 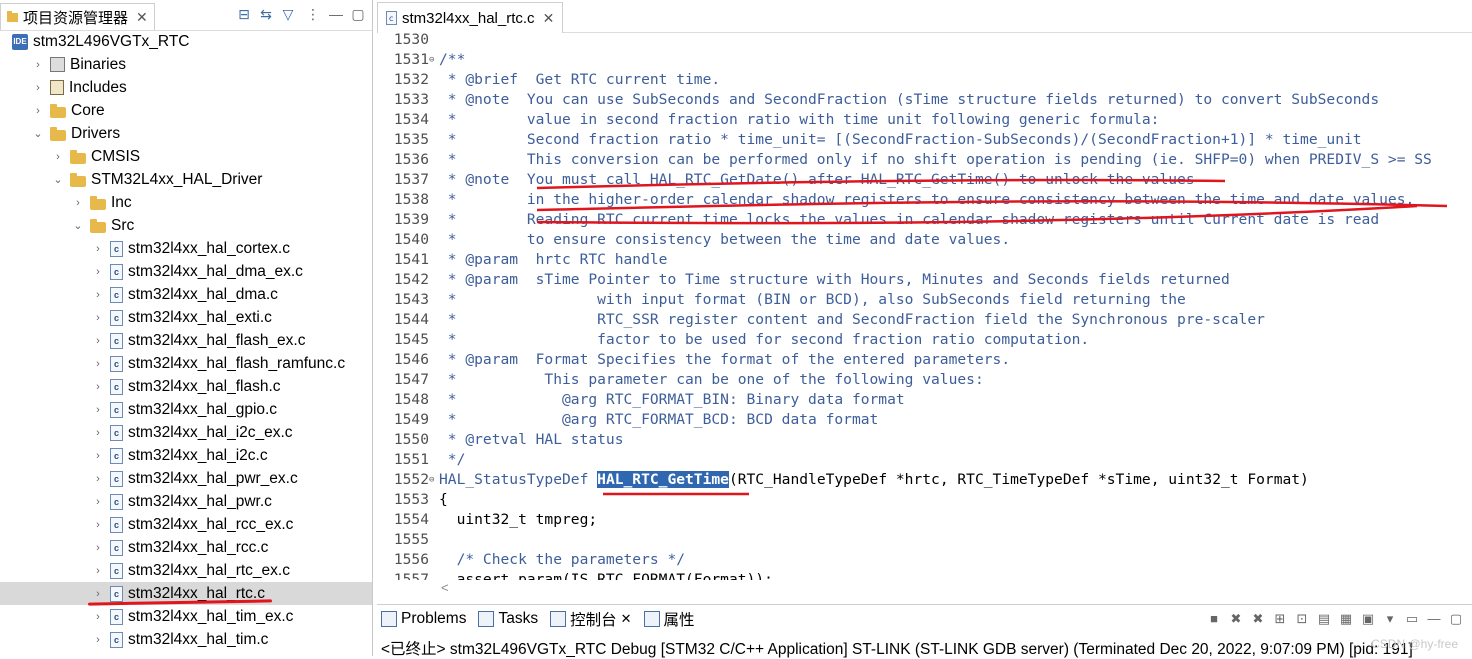 I want to click on file-tree-item: › c stm32l4xx_hal_dma_ex.c, so click(x=186, y=271).